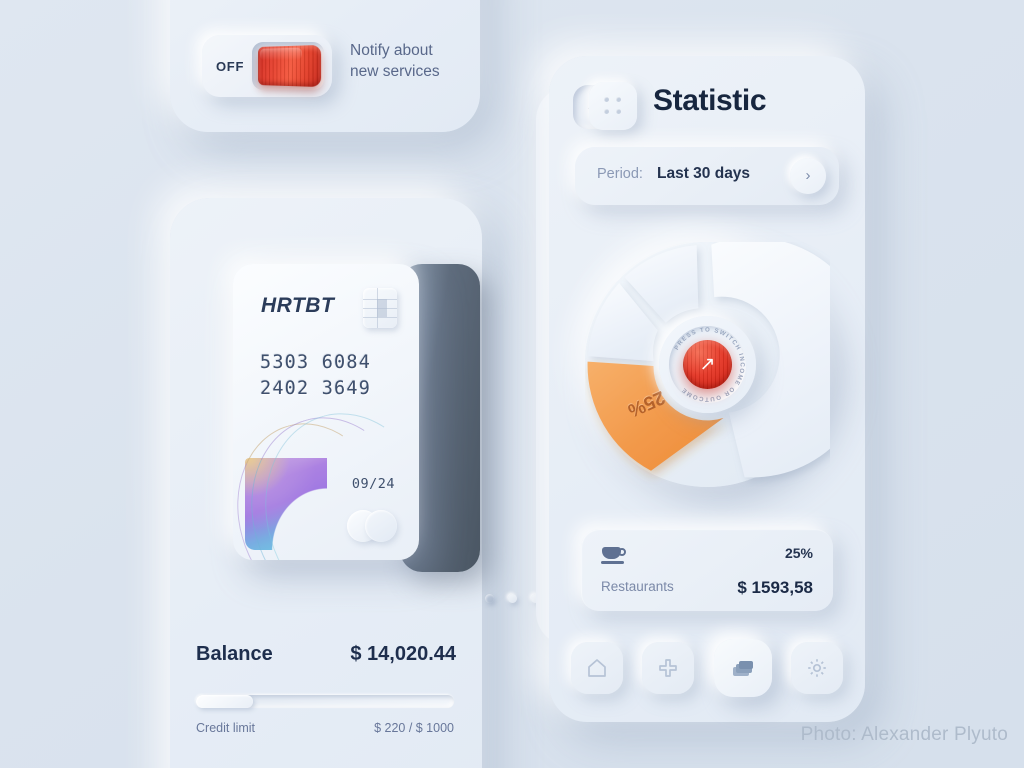 This screenshot has height=768, width=1024. I want to click on nav-tab-home, so click(597, 668).